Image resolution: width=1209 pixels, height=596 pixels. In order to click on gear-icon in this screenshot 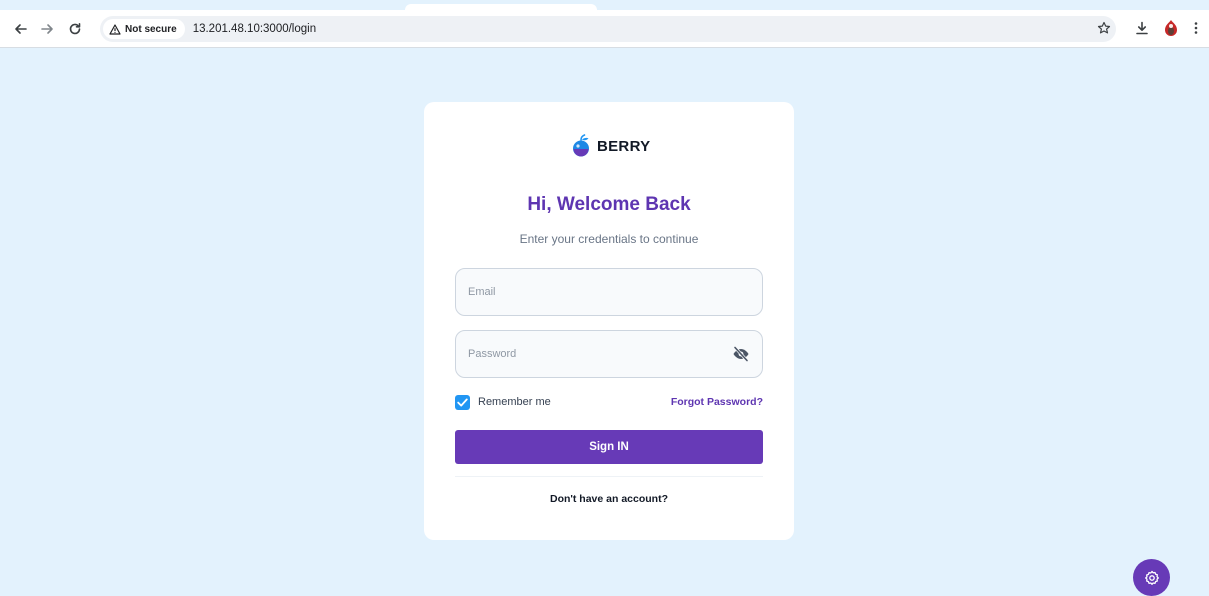, I will do `click(1151, 577)`.